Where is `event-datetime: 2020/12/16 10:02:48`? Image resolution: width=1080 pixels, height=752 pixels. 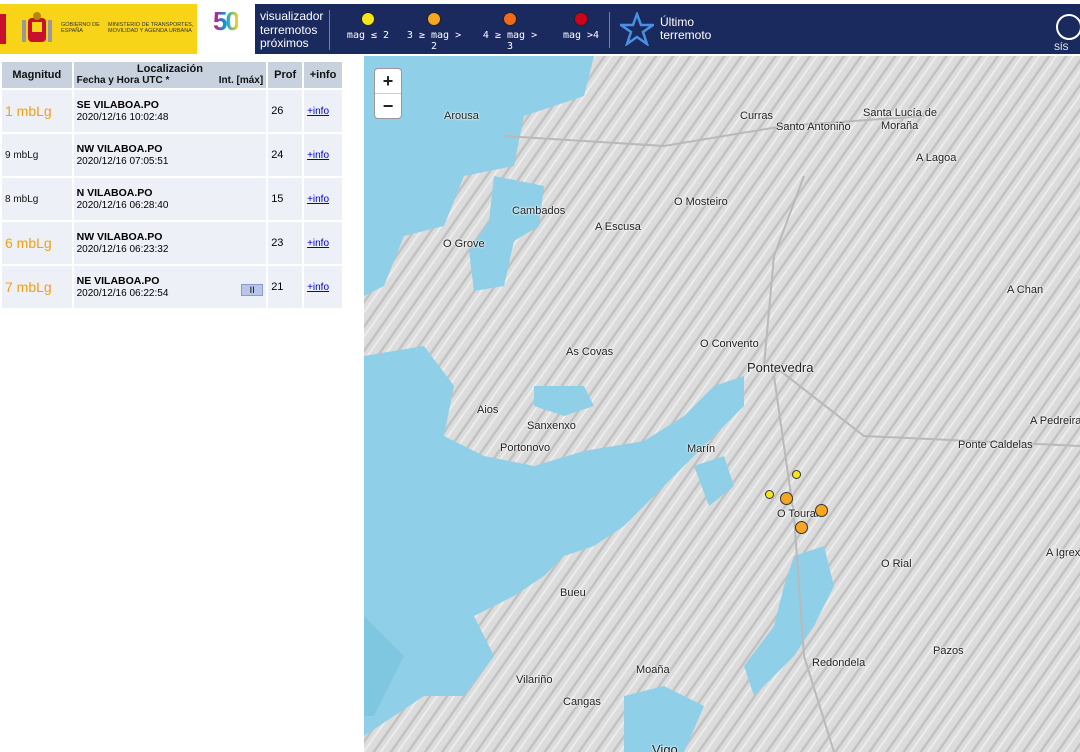 event-datetime: 2020/12/16 10:02:48 is located at coordinates (170, 117).